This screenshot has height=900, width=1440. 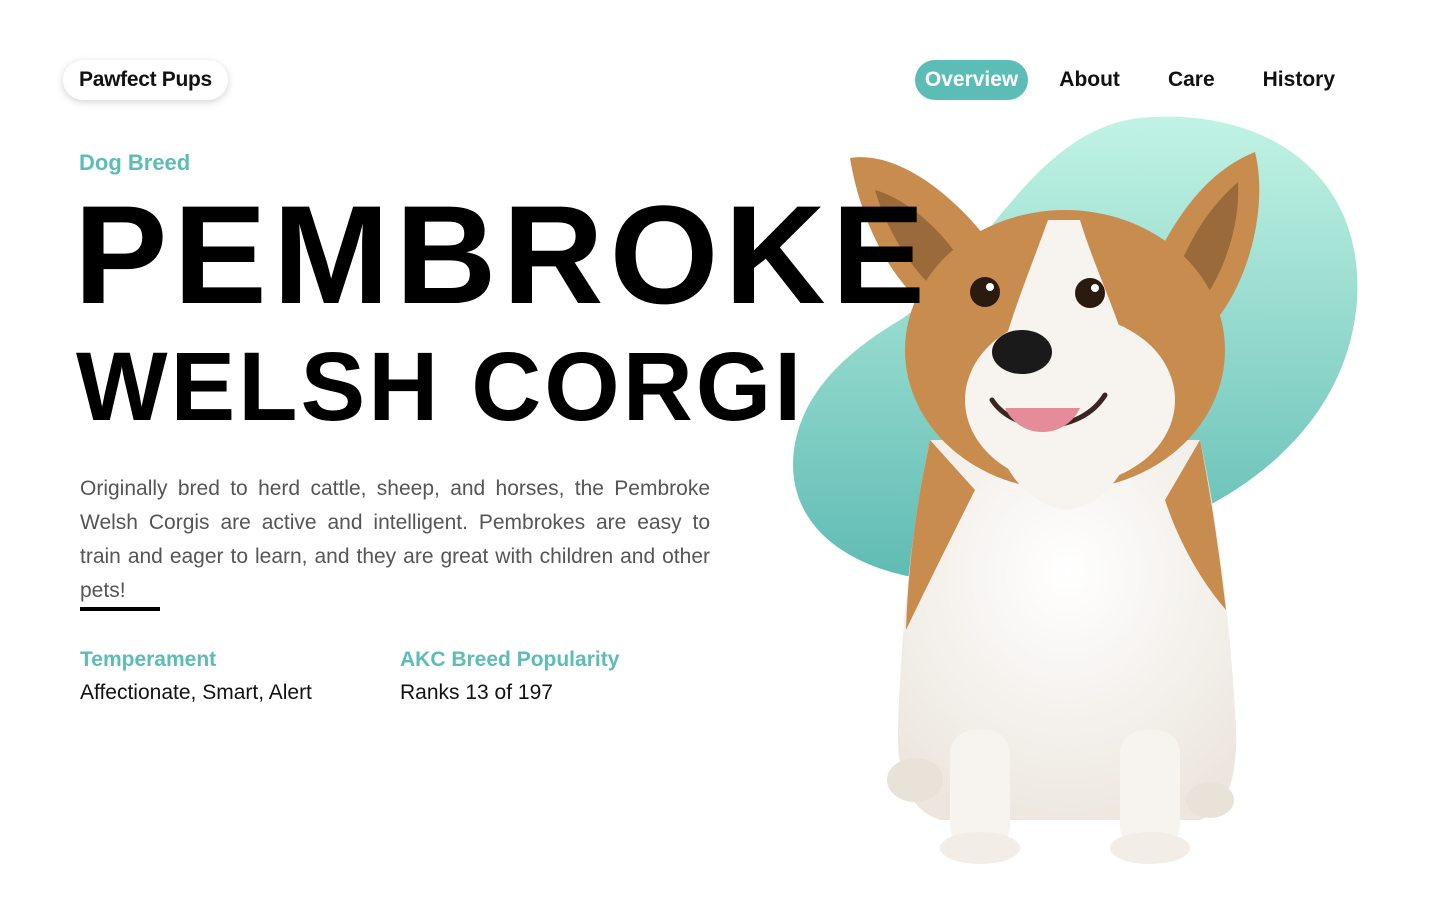 What do you see at coordinates (196, 676) in the screenshot?
I see `stat-temperament: Temperament Affectionate, Smart, Alert` at bounding box center [196, 676].